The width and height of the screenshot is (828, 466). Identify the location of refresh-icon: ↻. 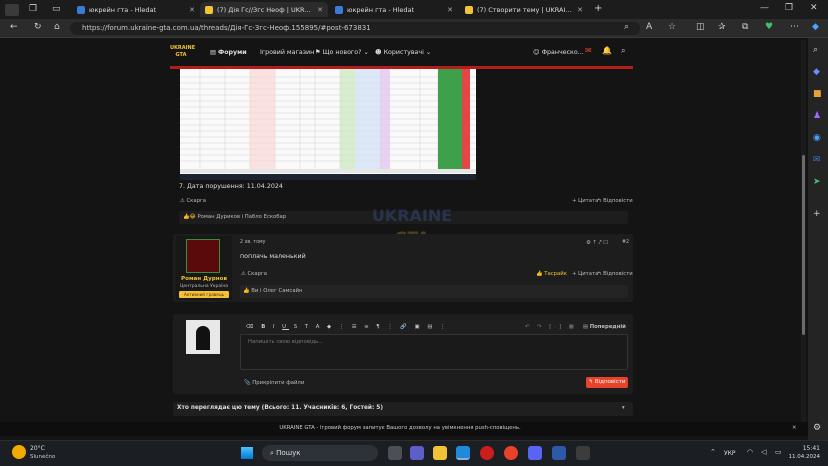
(38, 27).